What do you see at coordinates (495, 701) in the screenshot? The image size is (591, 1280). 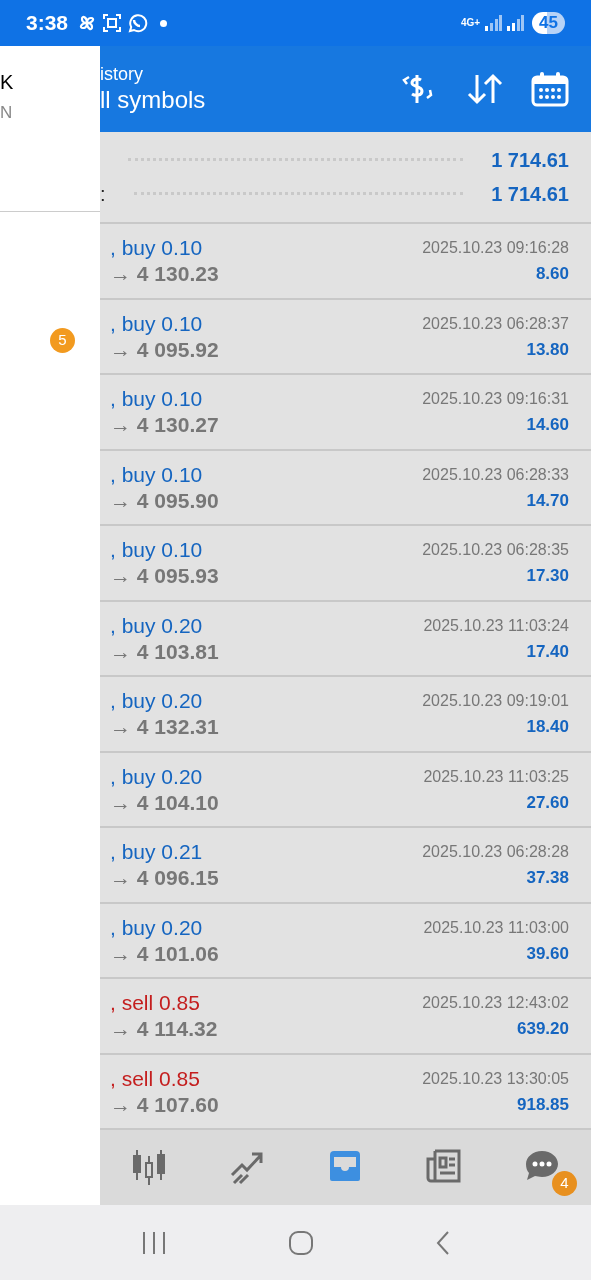 I see `deal-time: 2025.10.23 09:19:01` at bounding box center [495, 701].